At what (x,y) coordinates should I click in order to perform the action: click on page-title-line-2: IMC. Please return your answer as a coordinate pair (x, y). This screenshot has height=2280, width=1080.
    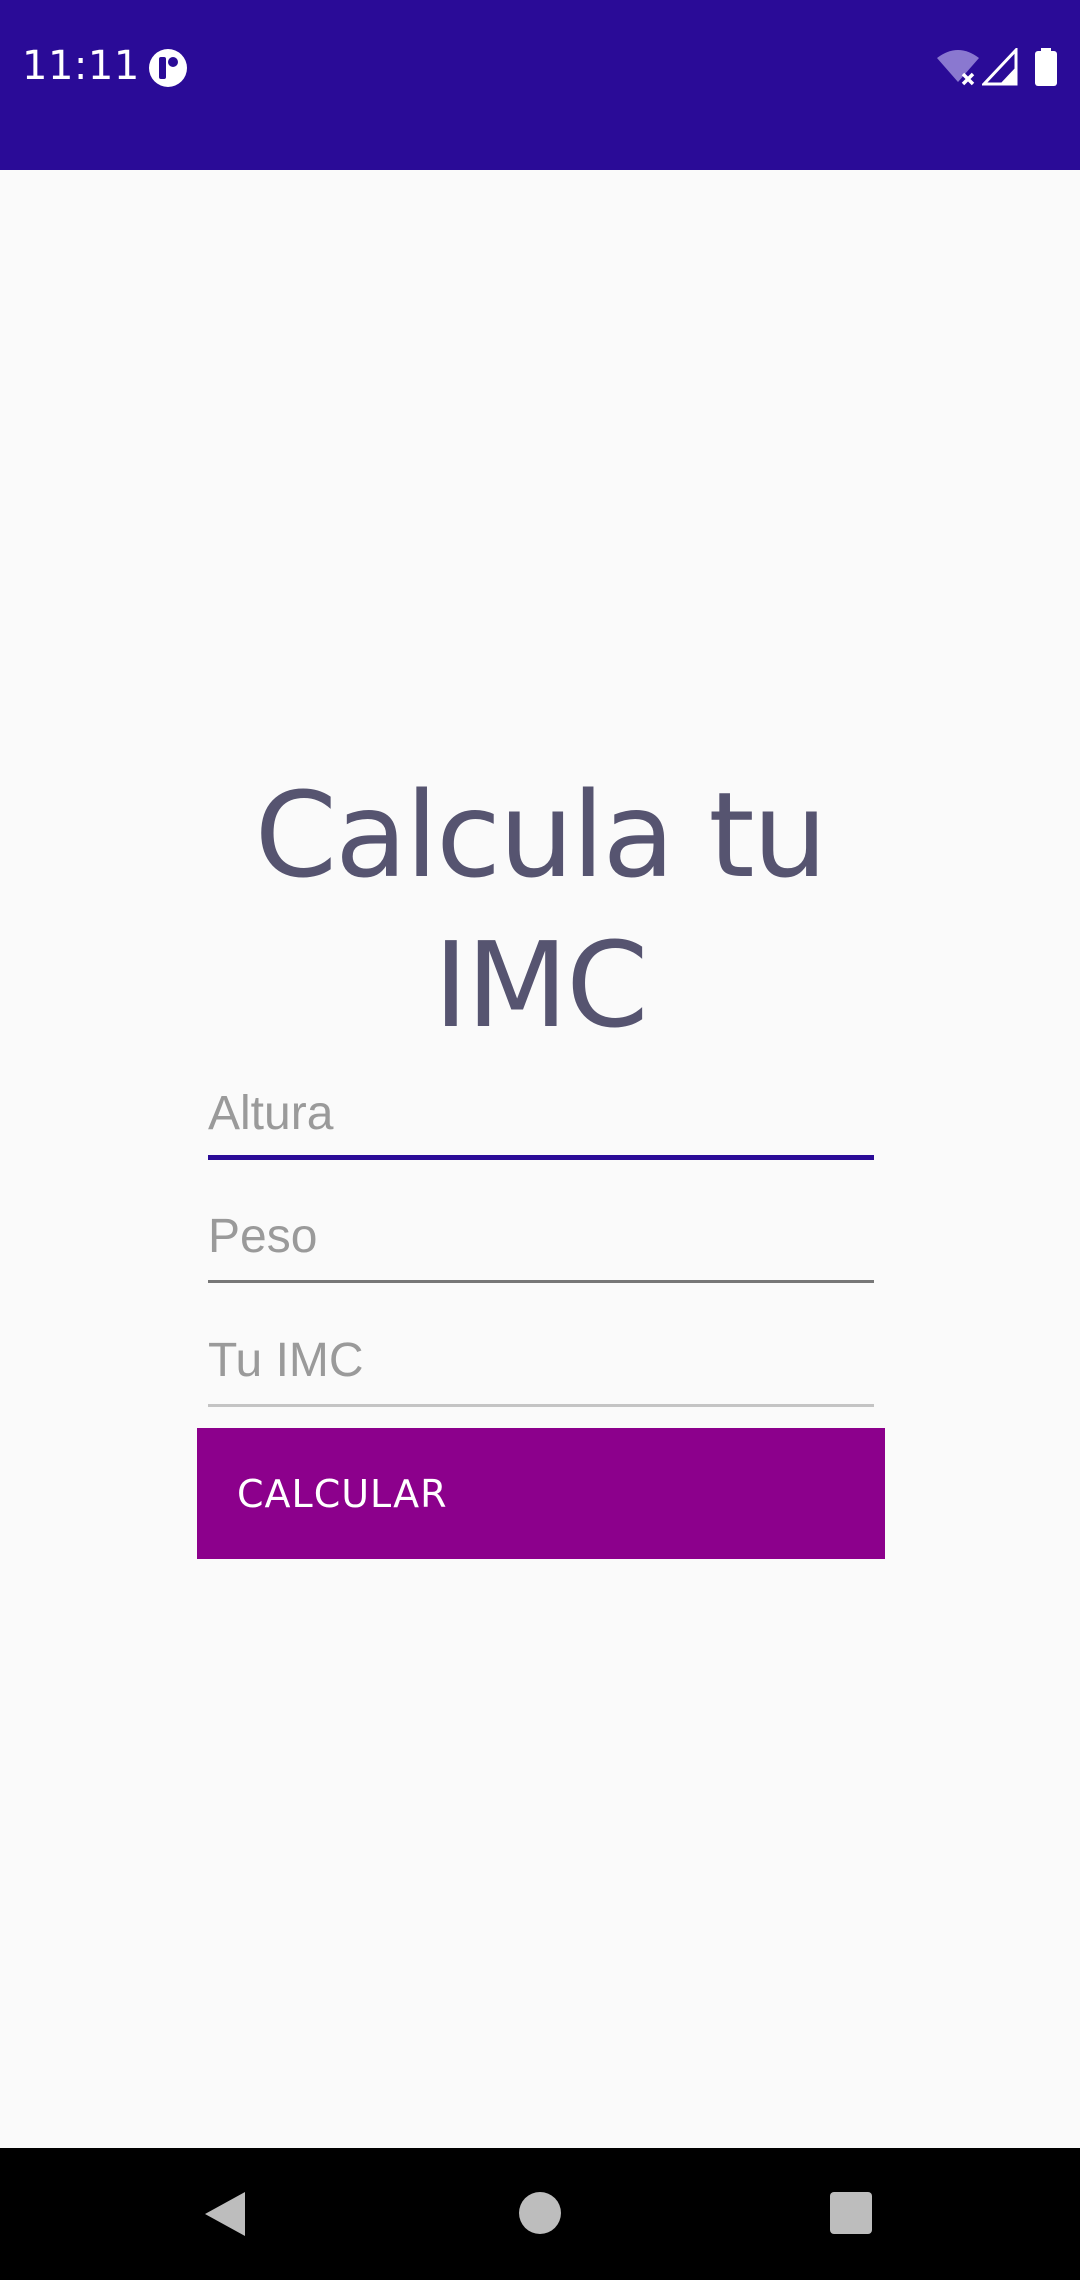
    Looking at the image, I should click on (540, 985).